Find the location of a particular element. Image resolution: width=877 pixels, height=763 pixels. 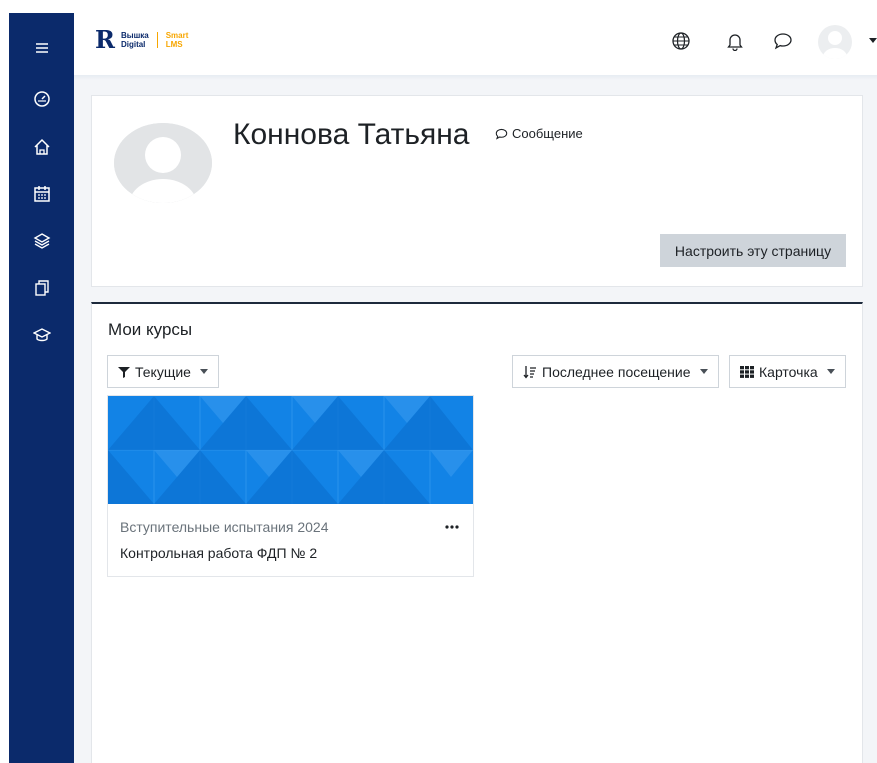

home-icon is located at coordinates (41, 146).